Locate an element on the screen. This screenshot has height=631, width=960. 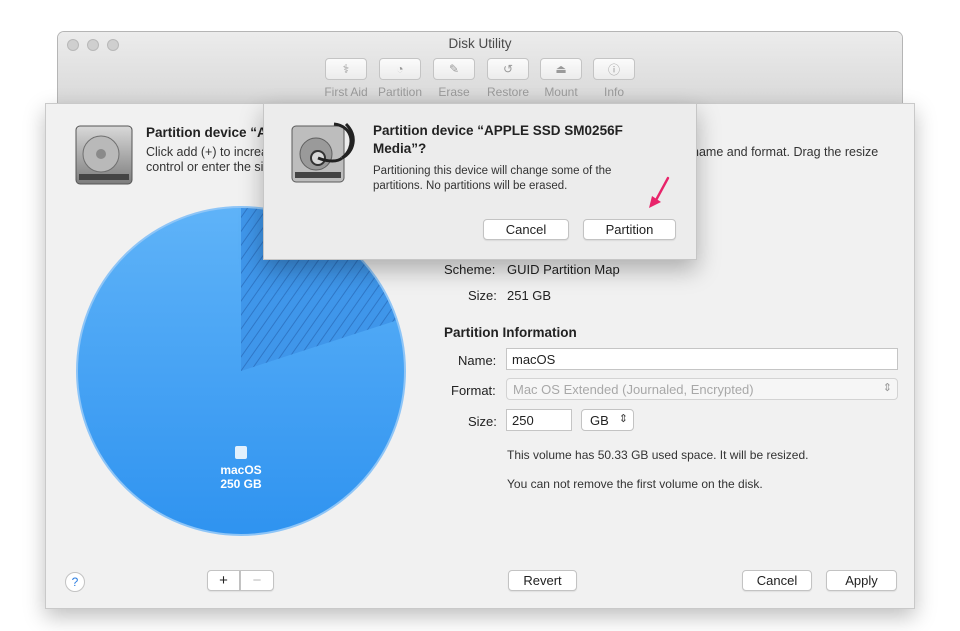
format-label: Format: is located at coordinates (473, 390).